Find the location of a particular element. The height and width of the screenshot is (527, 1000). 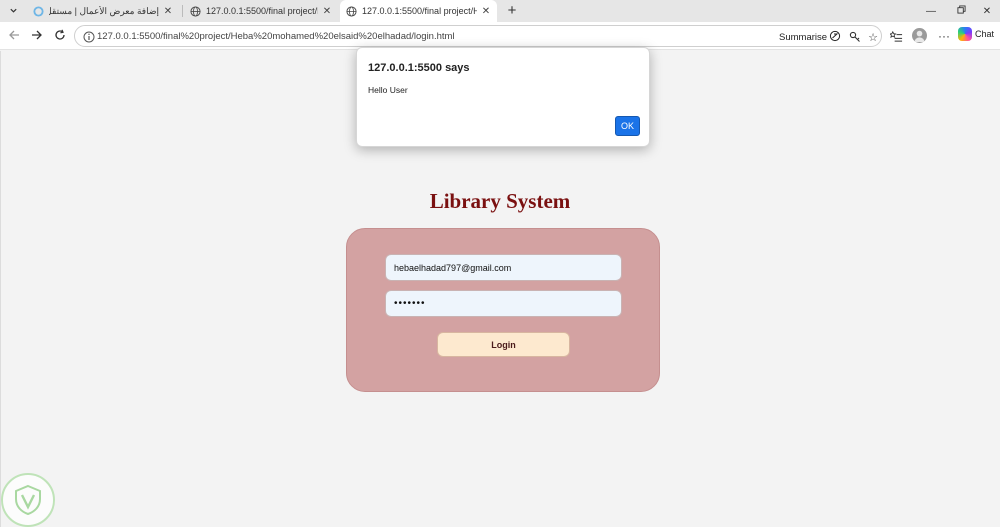

plus-icon: + is located at coordinates (512, 10).